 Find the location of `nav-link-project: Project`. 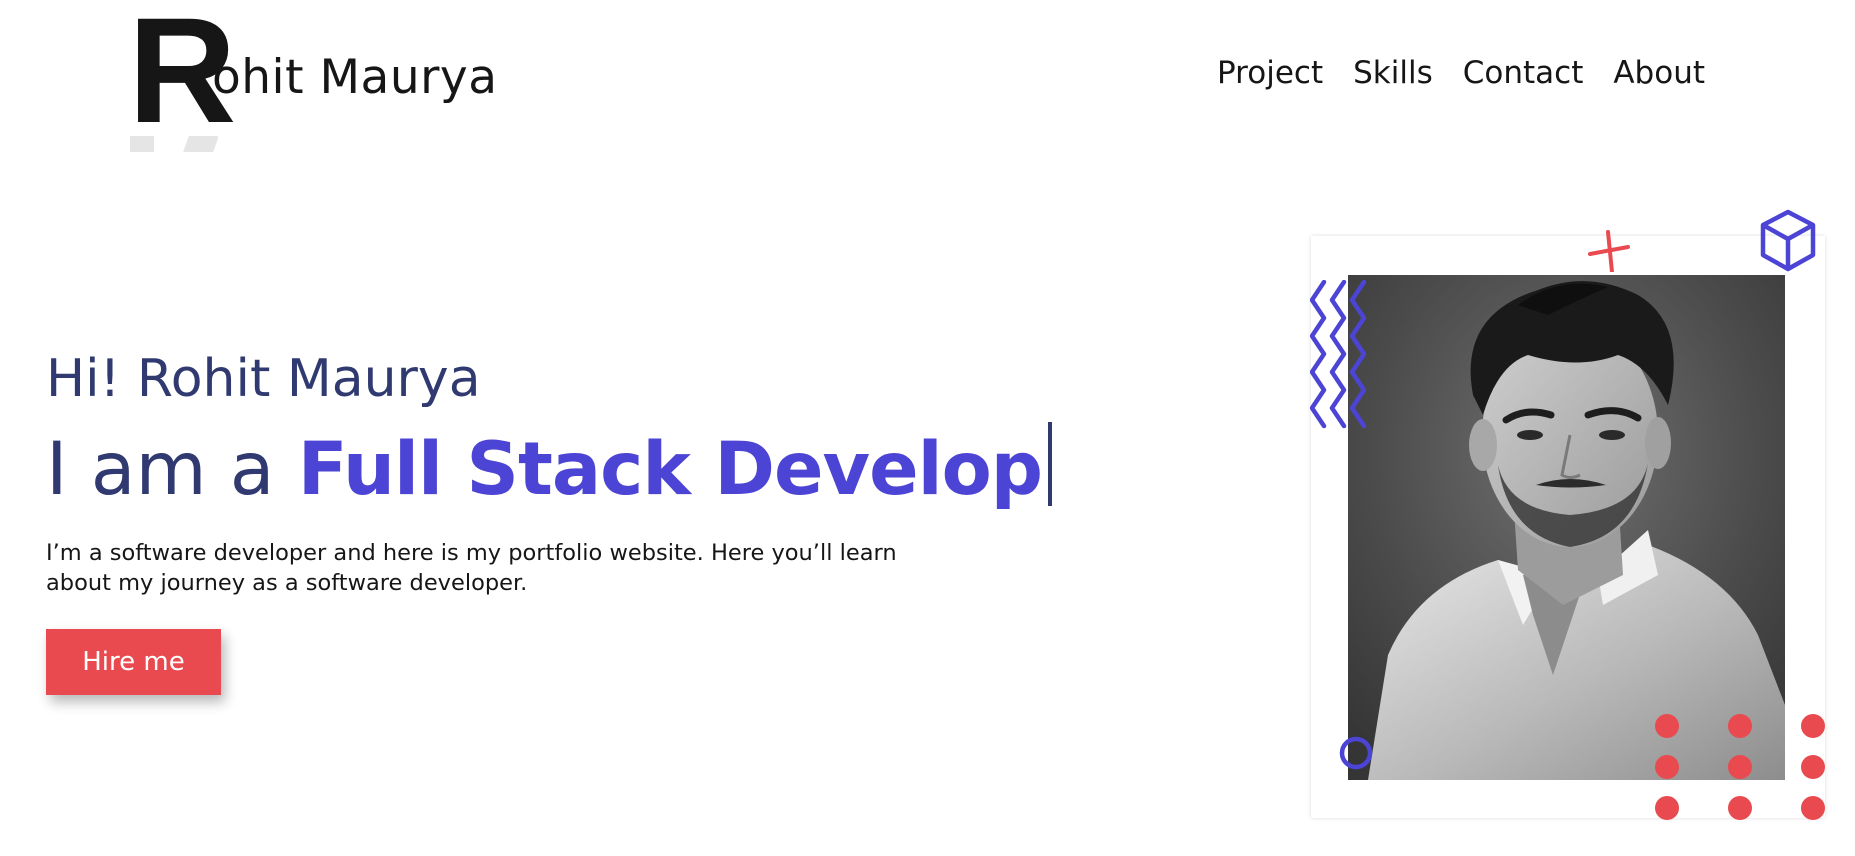

nav-link-project: Project is located at coordinates (1270, 73).